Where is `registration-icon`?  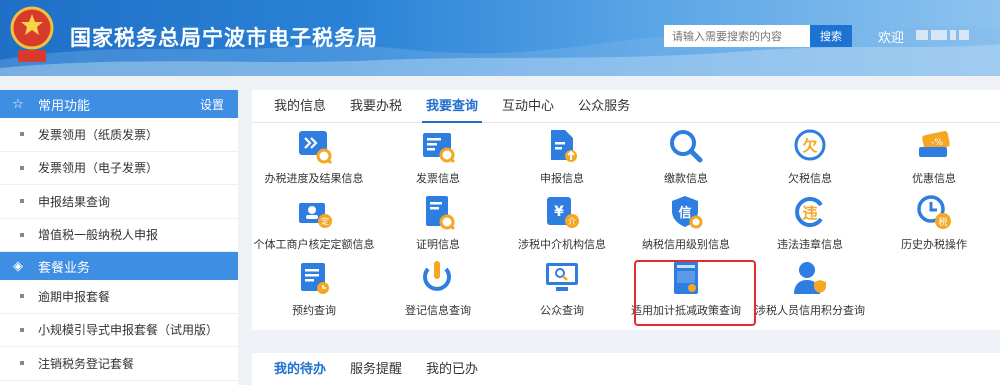
registration-icon is located at coordinates (437, 276).